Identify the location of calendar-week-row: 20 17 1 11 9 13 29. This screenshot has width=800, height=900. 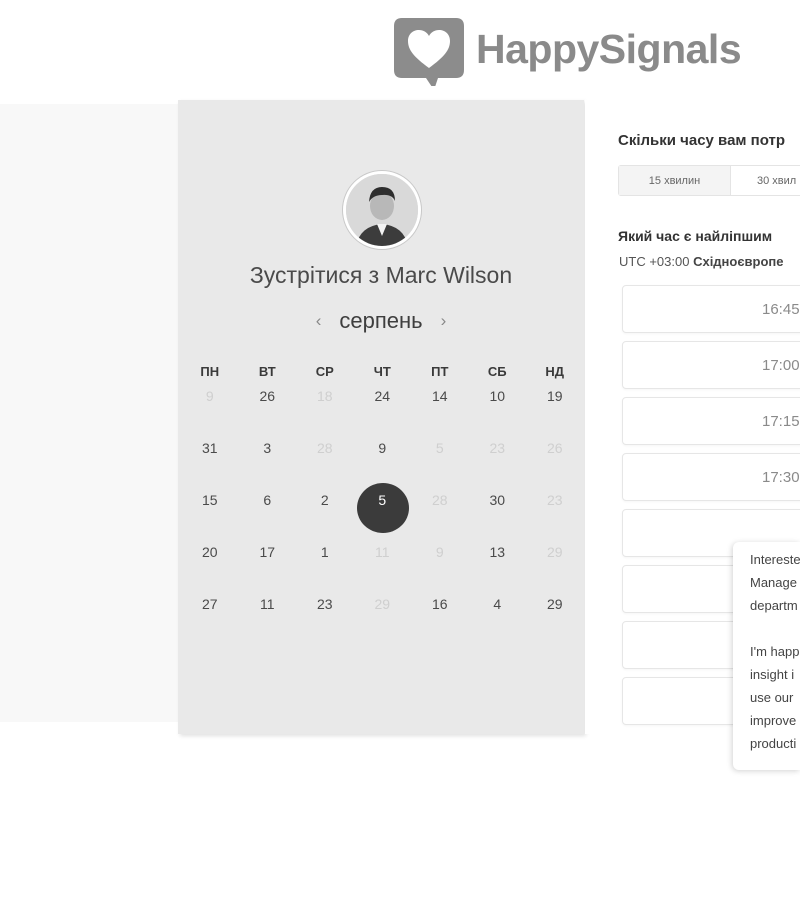
(382, 570).